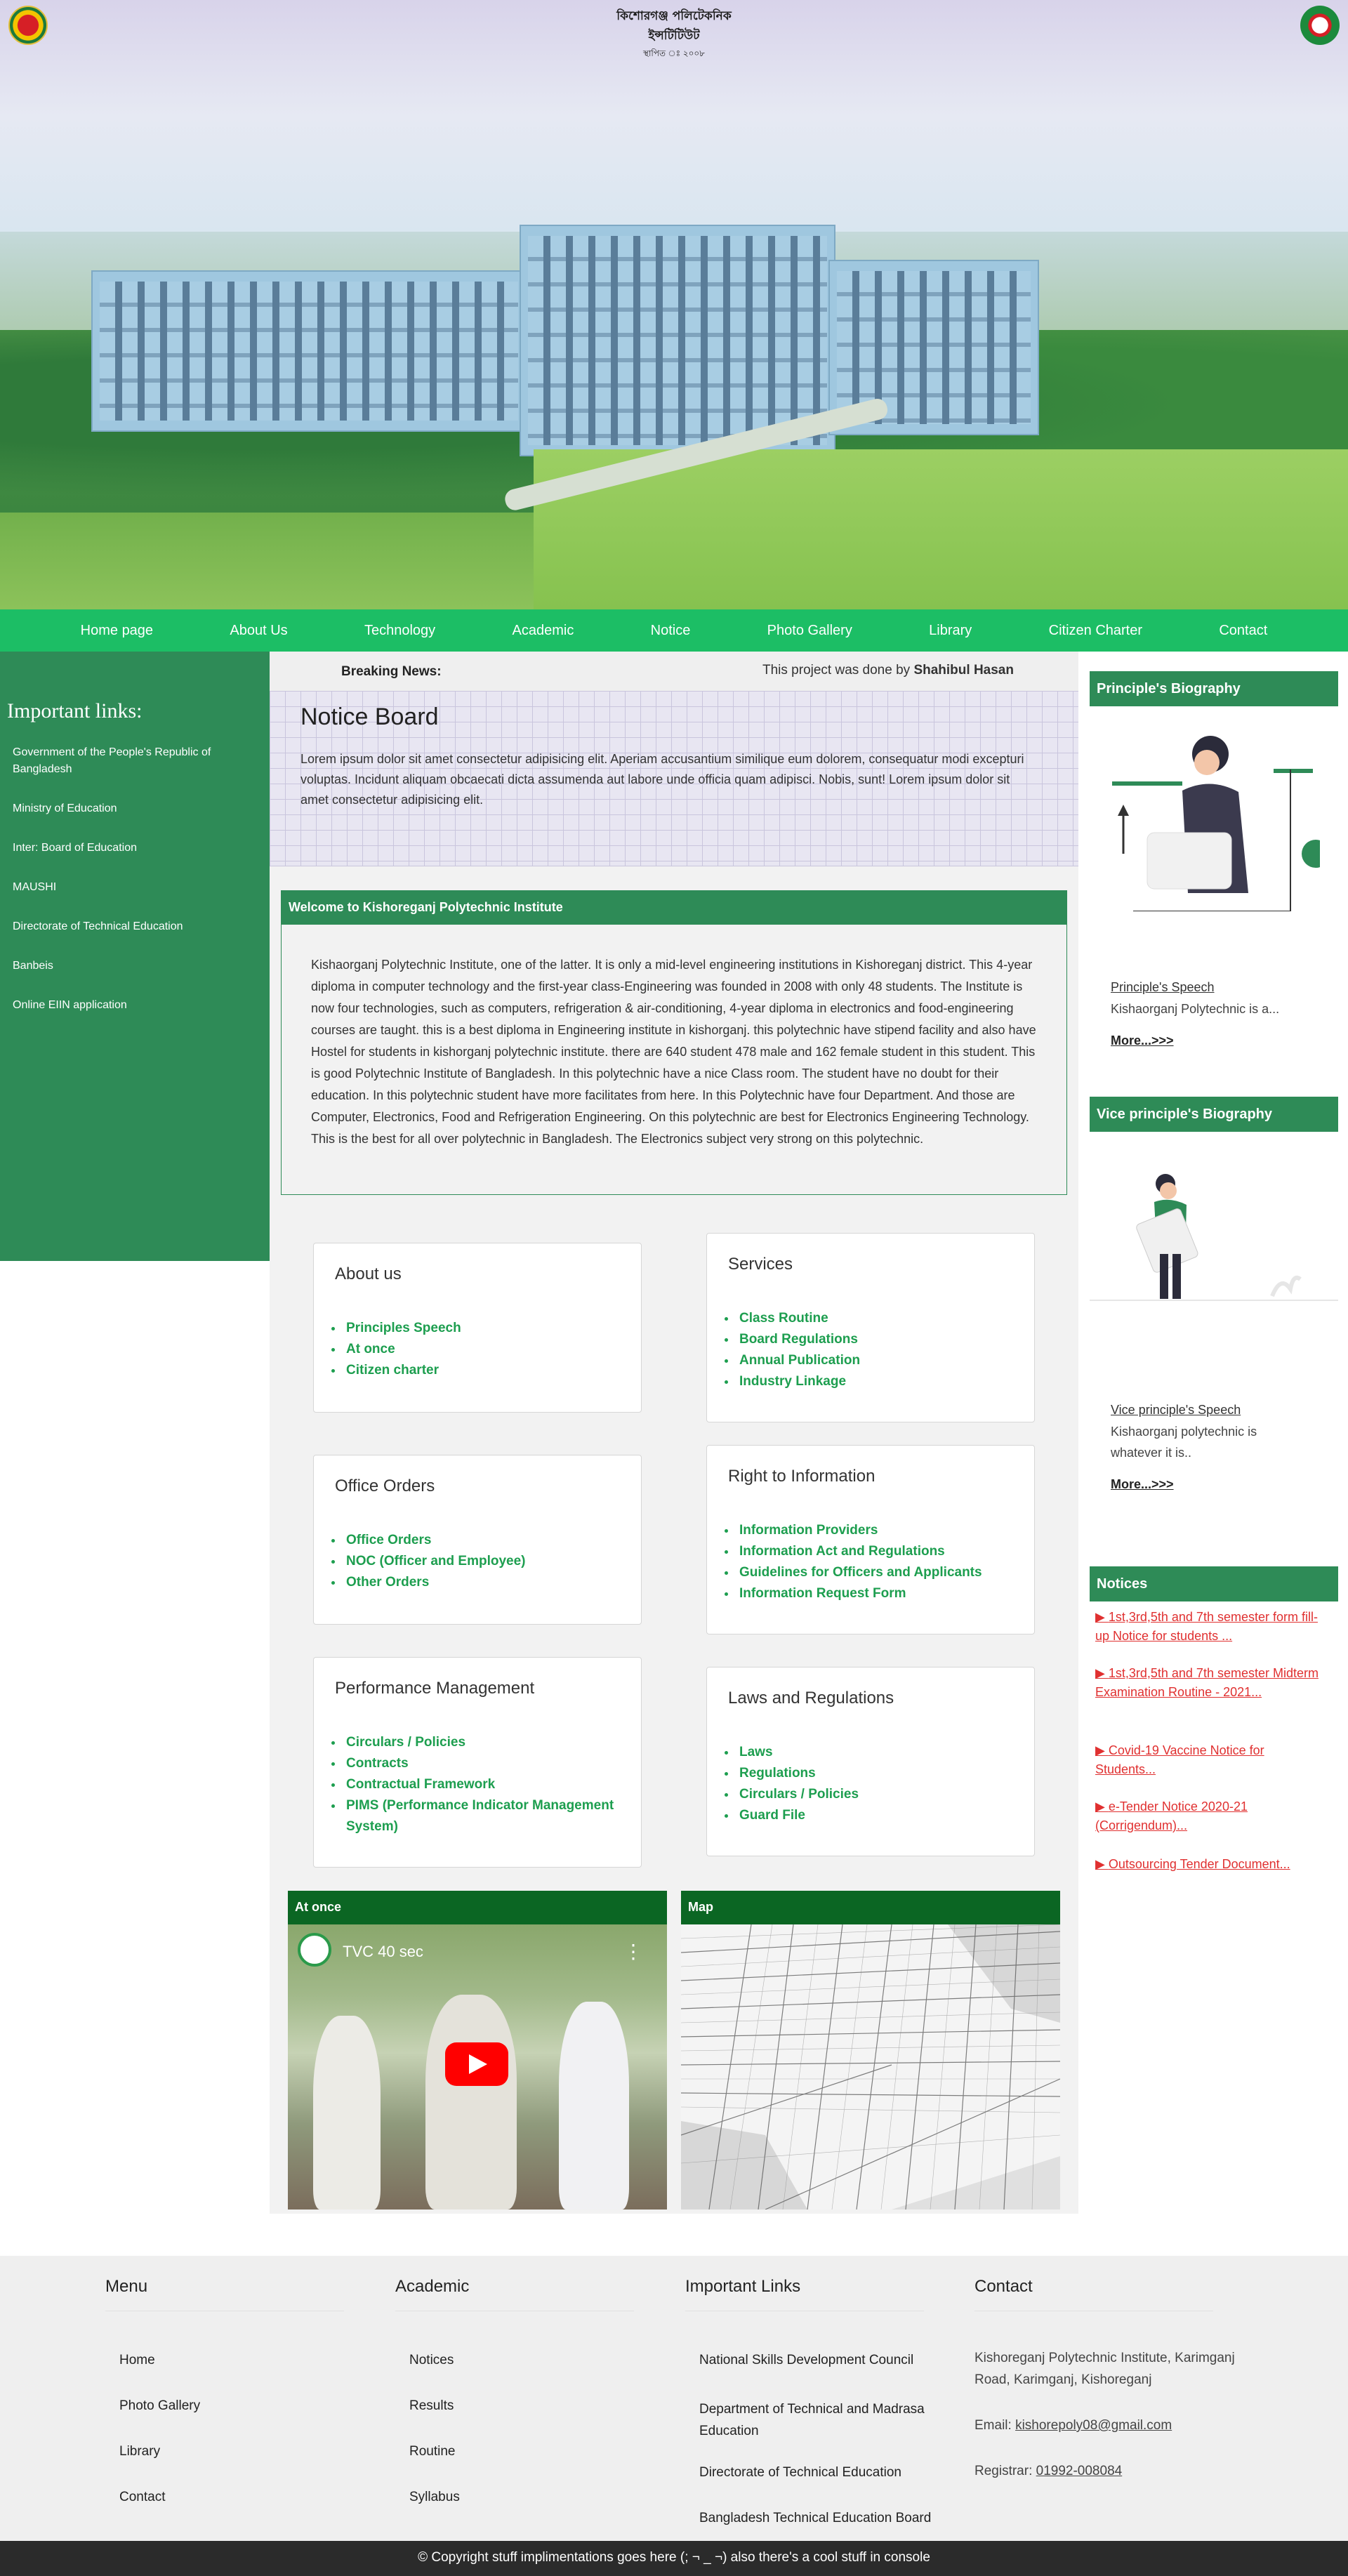  I want to click on sidebar-link-ministry: Ministry of Education, so click(135, 808).